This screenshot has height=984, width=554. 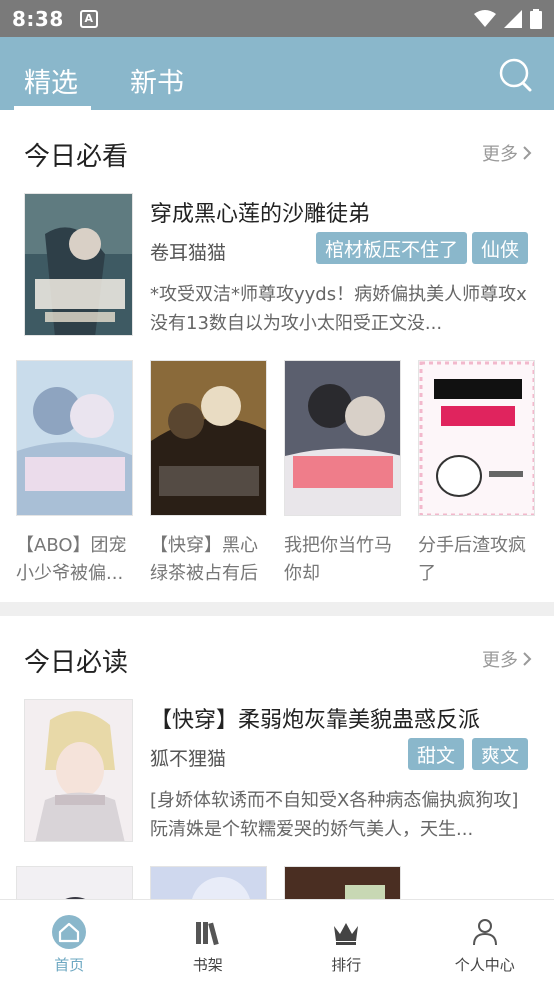 What do you see at coordinates (210, 560) in the screenshot?
I see `grid-book-title: 【快穿】黑心绿茶被占有后` at bounding box center [210, 560].